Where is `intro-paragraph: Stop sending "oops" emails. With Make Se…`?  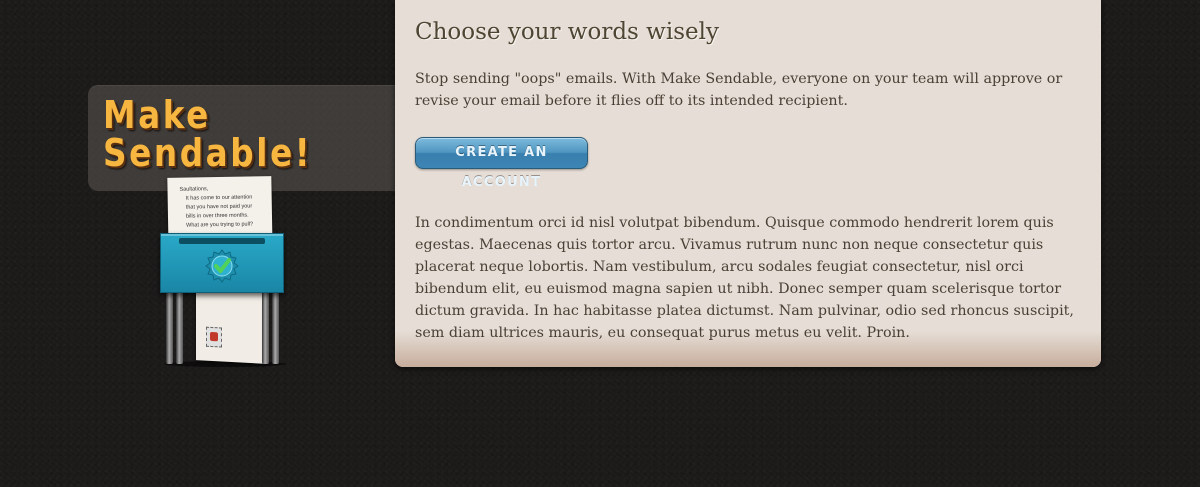 intro-paragraph: Stop sending "oops" emails. With Make Se… is located at coordinates (739, 90).